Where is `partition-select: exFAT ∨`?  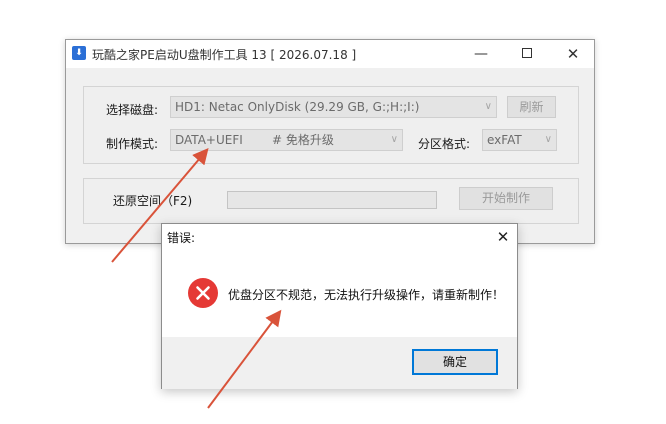 partition-select: exFAT ∨ is located at coordinates (519, 140).